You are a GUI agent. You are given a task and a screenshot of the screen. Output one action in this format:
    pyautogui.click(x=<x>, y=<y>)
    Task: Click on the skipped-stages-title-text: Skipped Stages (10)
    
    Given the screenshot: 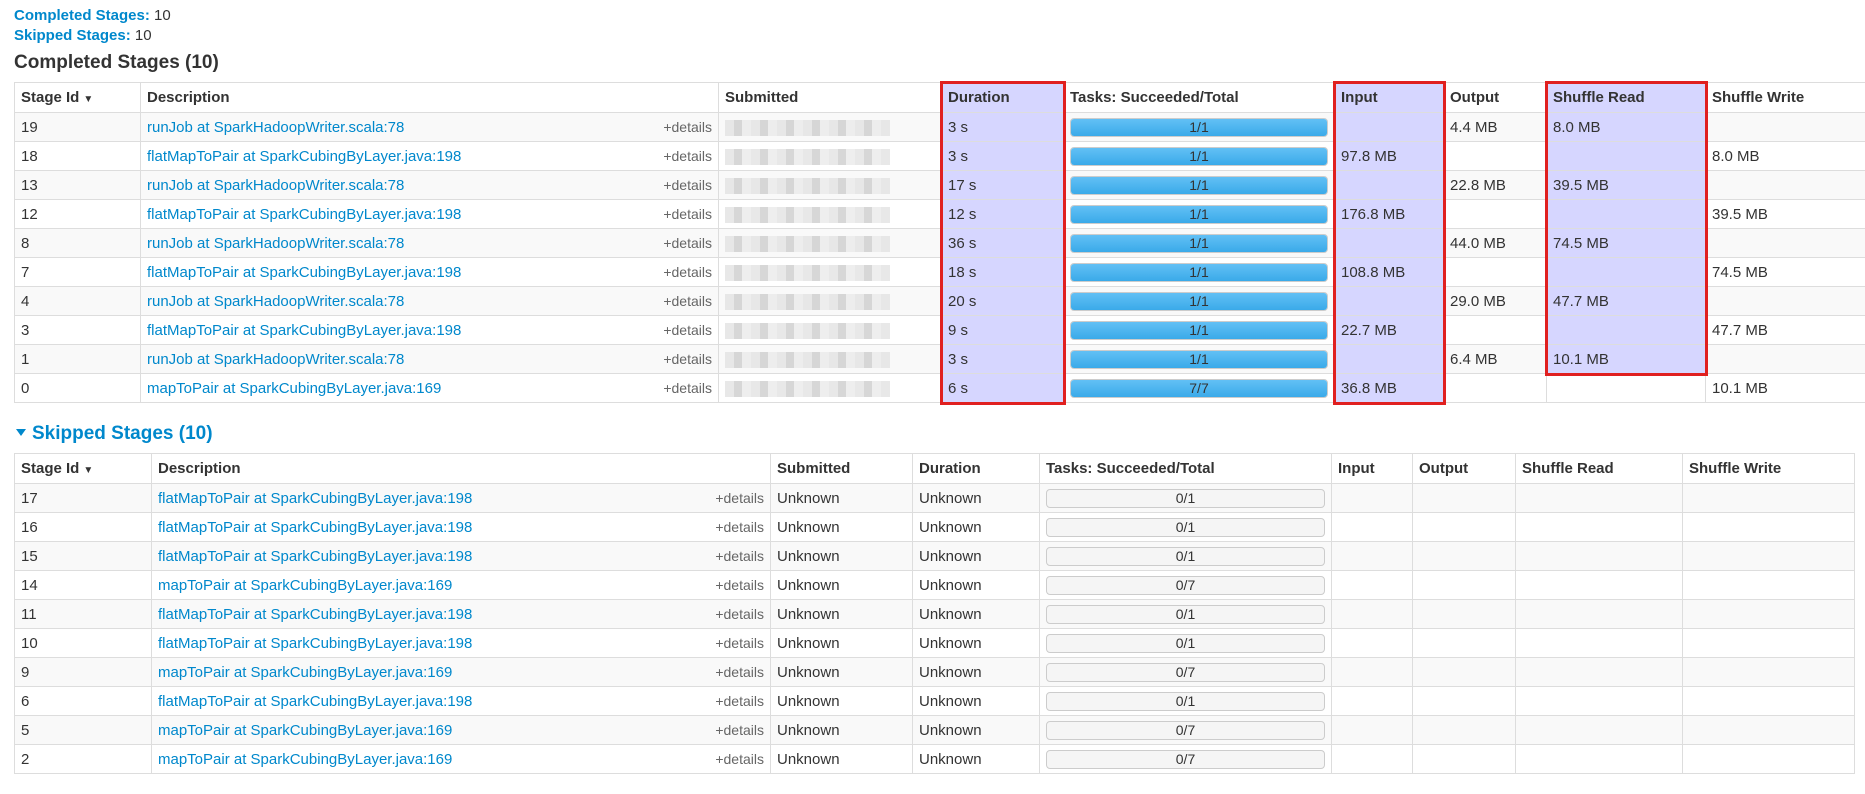 What is the action you would take?
    pyautogui.click(x=122, y=433)
    